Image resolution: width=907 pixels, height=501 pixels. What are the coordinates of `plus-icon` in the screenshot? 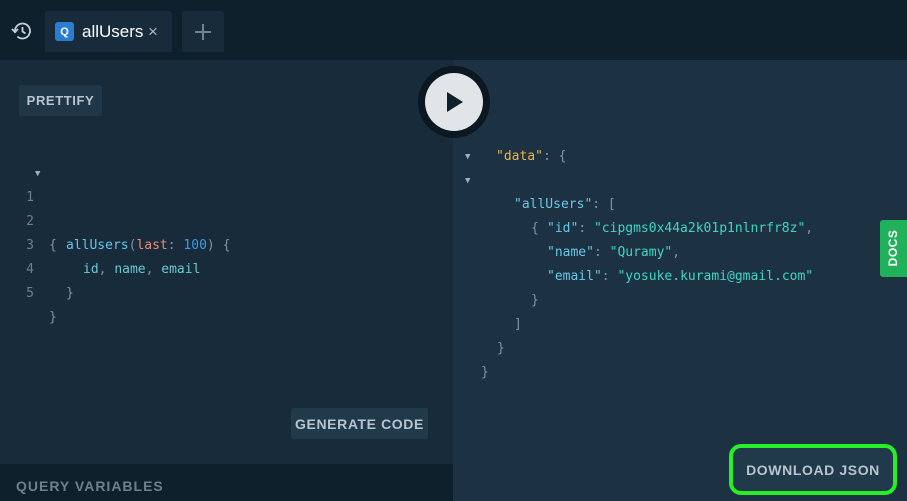 It's located at (203, 31).